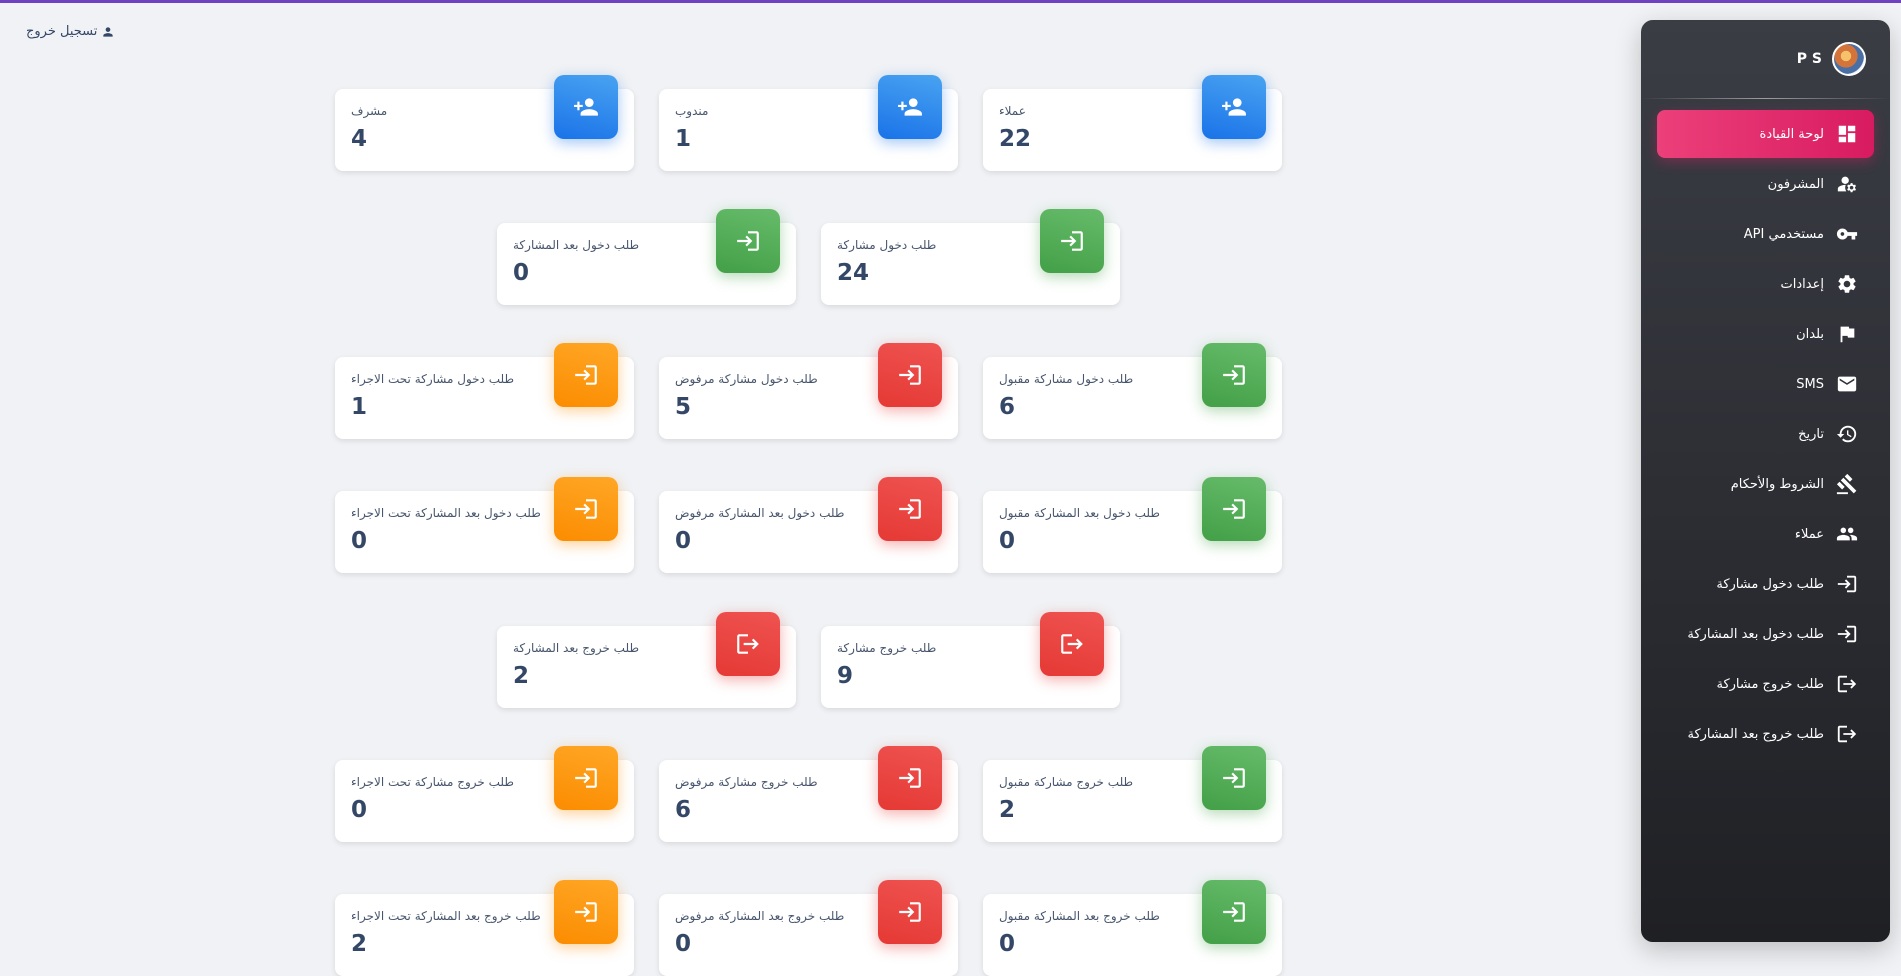 The height and width of the screenshot is (976, 1901). Describe the element at coordinates (1132, 391) in the screenshot. I see `stat-card-entry-accepted: طلب دخول مشاركة مقبول 6` at that location.